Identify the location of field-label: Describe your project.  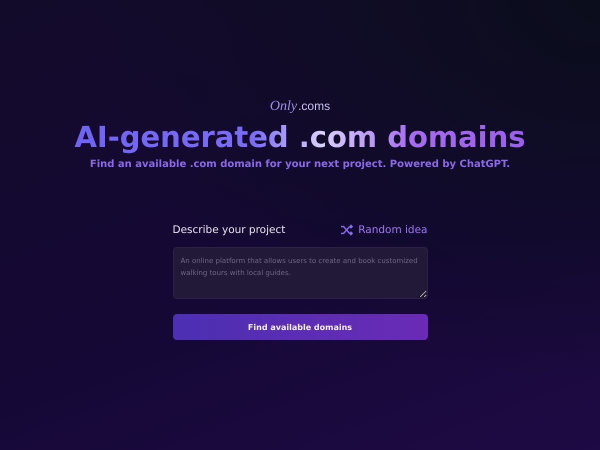
(229, 230).